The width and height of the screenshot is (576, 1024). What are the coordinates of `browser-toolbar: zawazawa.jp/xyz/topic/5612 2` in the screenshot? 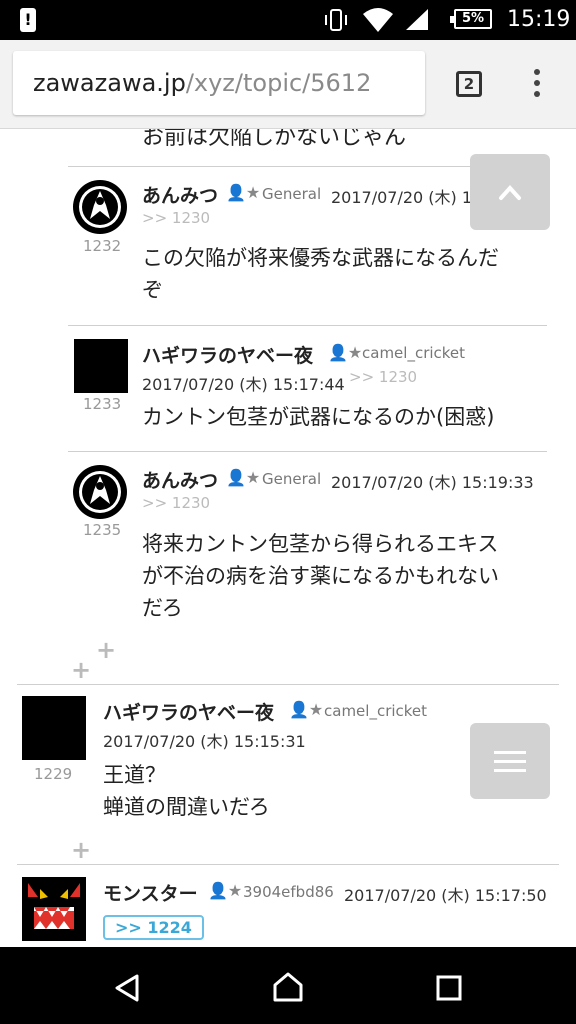 It's located at (288, 84).